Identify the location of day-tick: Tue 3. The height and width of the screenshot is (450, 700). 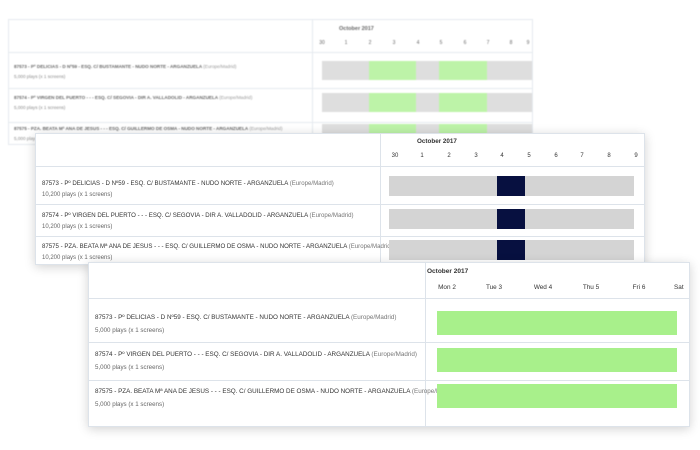
(494, 287).